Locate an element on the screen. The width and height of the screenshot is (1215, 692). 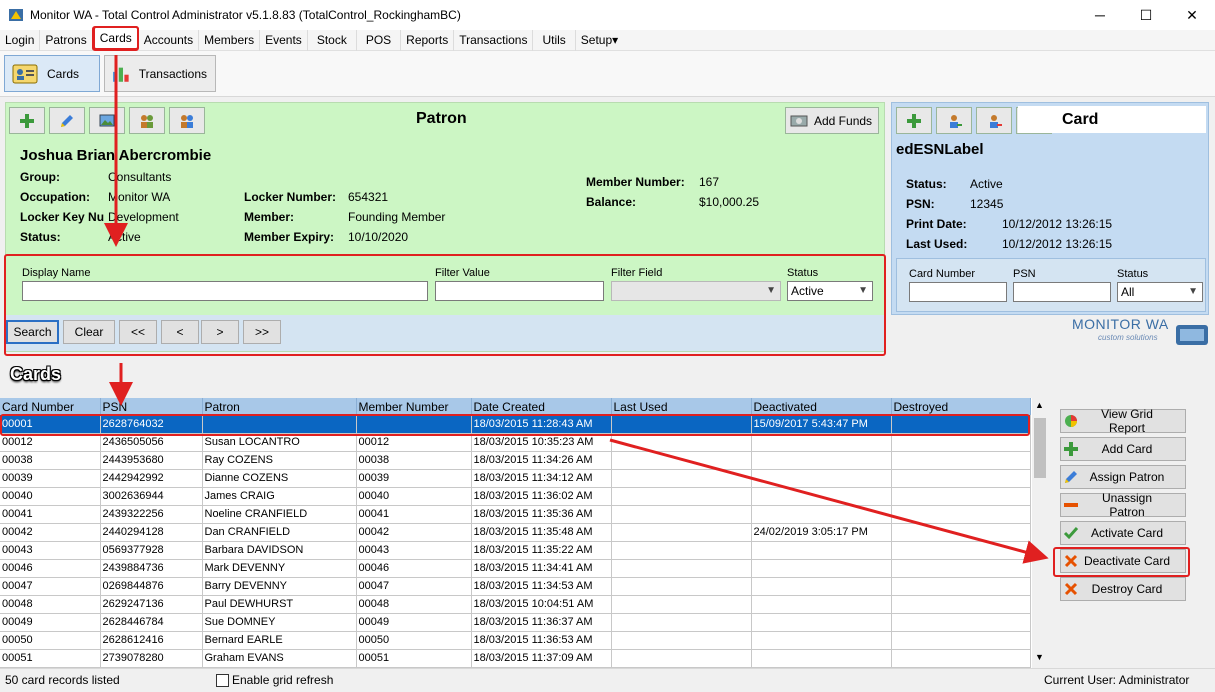
patron-link-button is located at coordinates (147, 120).